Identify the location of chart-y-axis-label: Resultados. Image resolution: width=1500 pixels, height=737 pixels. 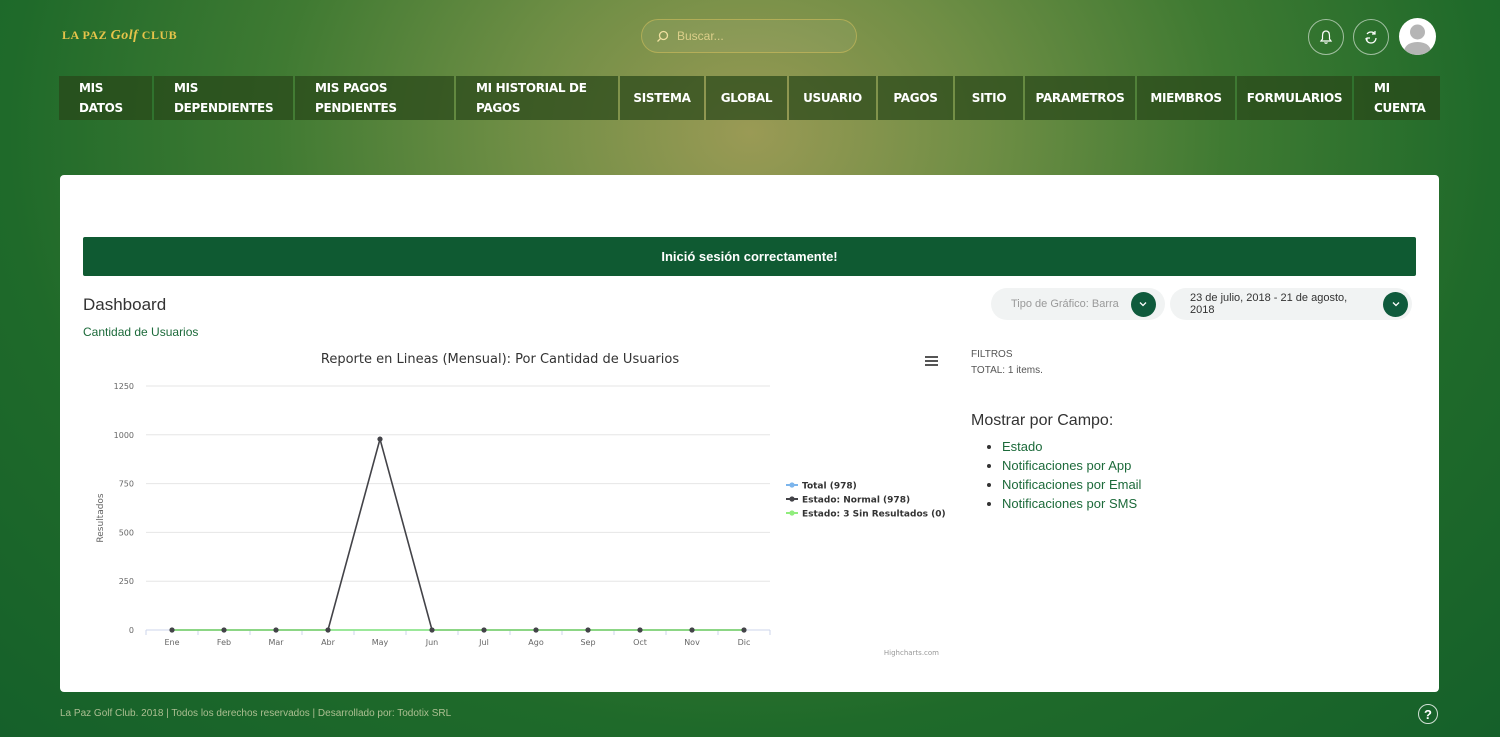
(101, 518).